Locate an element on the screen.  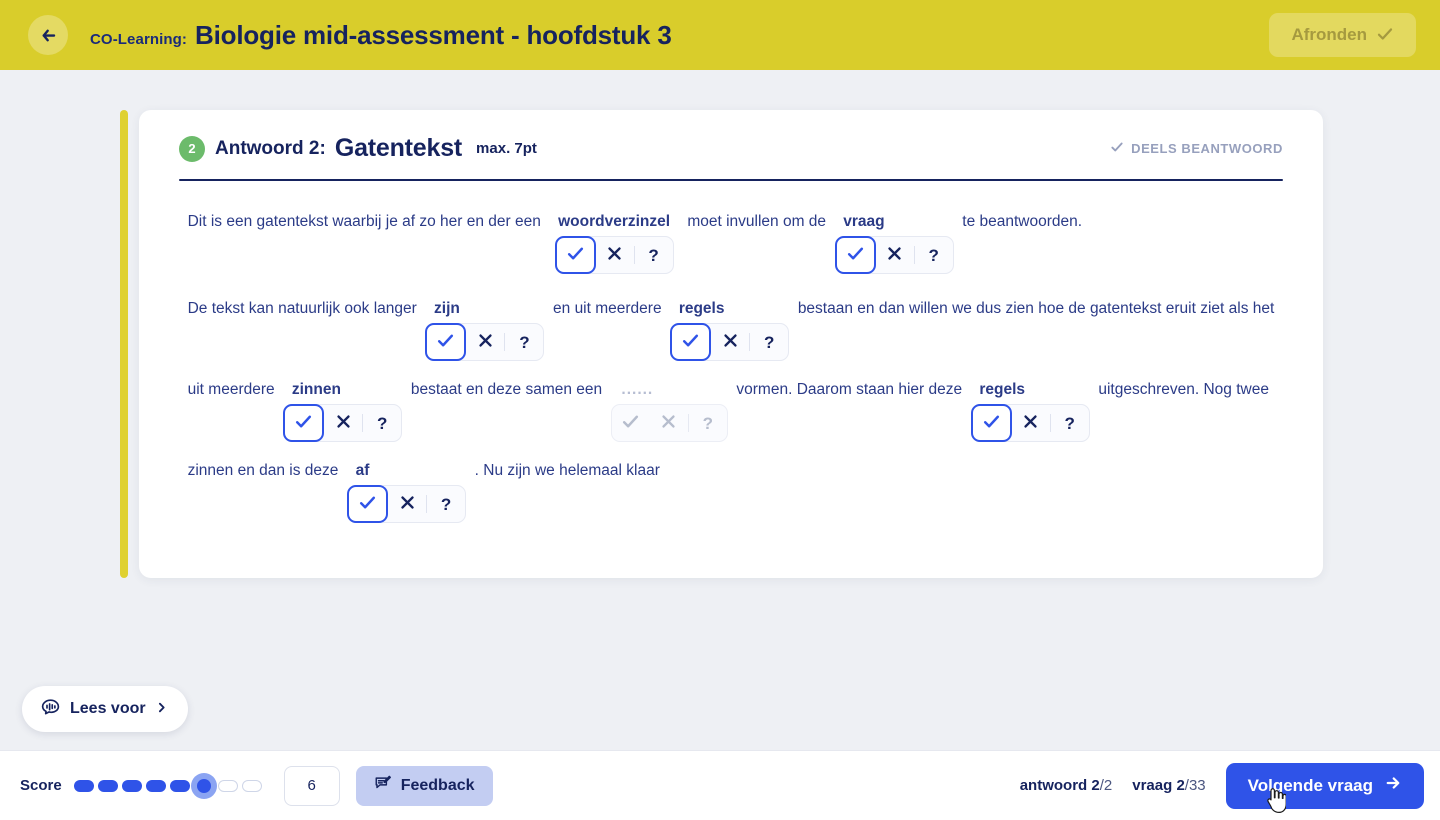
next-question-button: Volgende vraag is located at coordinates (1324, 785).